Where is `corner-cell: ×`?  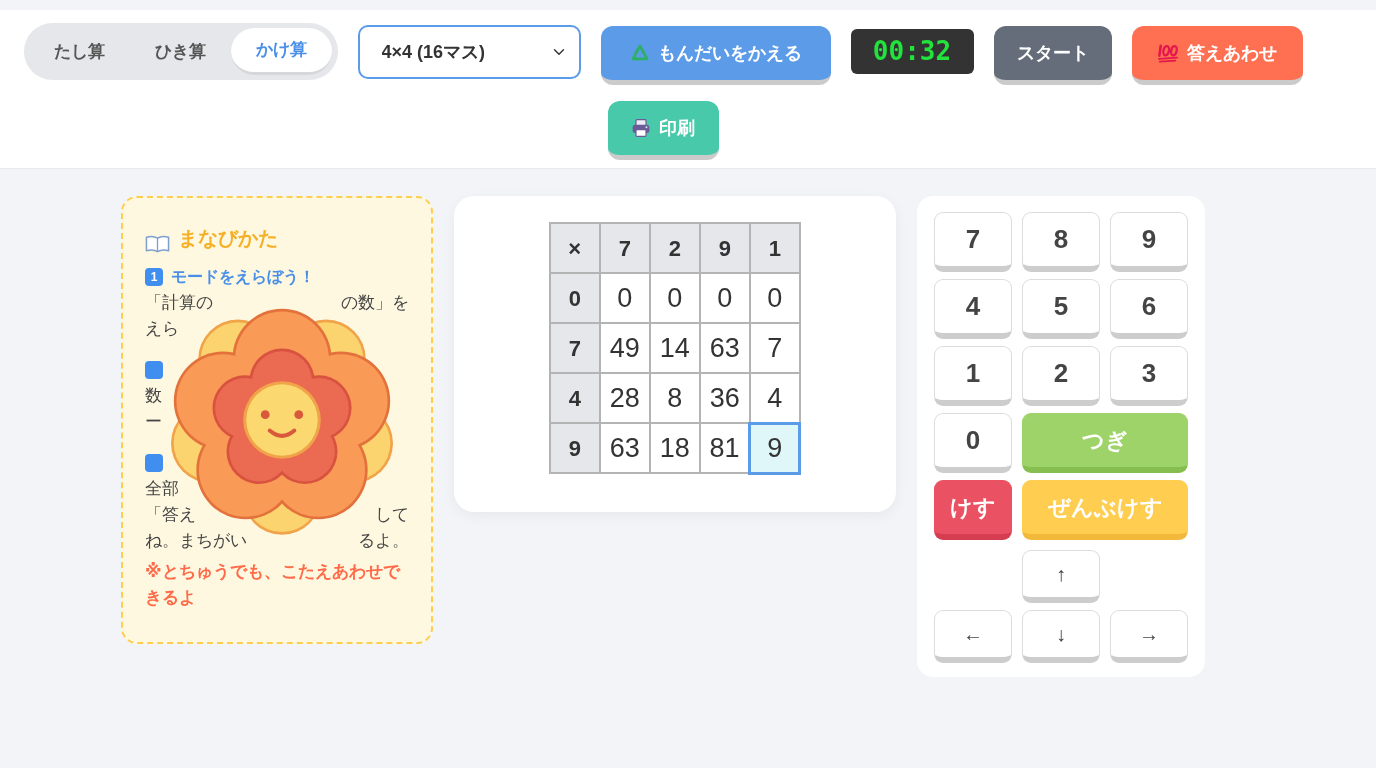
corner-cell: × is located at coordinates (574, 248).